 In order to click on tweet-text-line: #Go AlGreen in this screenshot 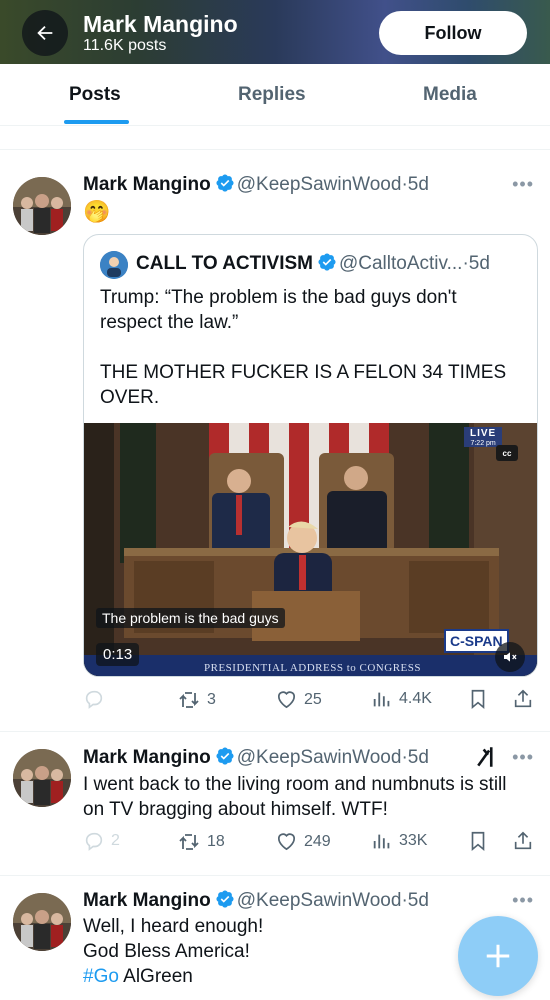, I will do `click(263, 976)`.